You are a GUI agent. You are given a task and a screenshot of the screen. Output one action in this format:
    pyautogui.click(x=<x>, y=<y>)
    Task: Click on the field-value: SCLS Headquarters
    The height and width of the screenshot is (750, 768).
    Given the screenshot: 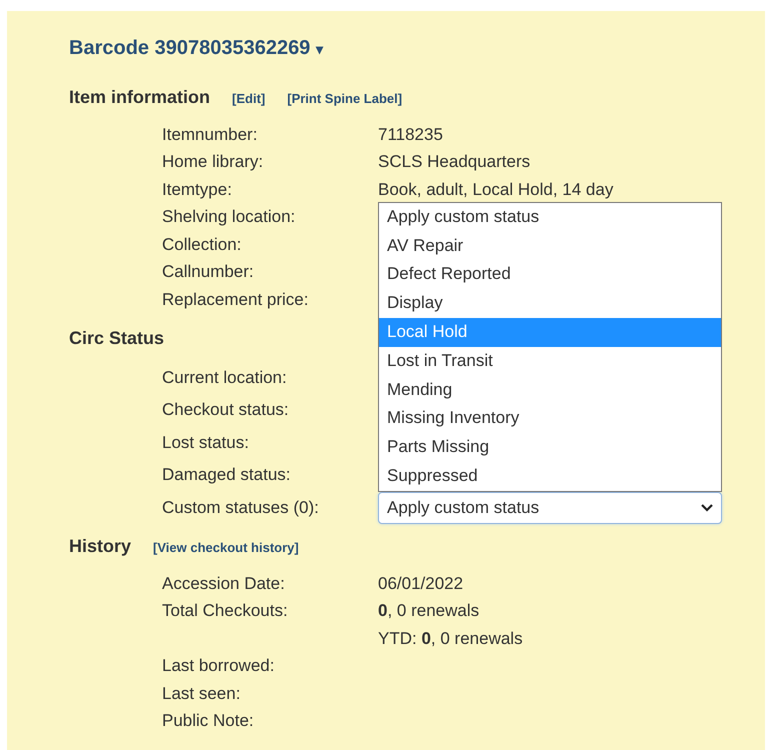 What is the action you would take?
    pyautogui.click(x=454, y=162)
    